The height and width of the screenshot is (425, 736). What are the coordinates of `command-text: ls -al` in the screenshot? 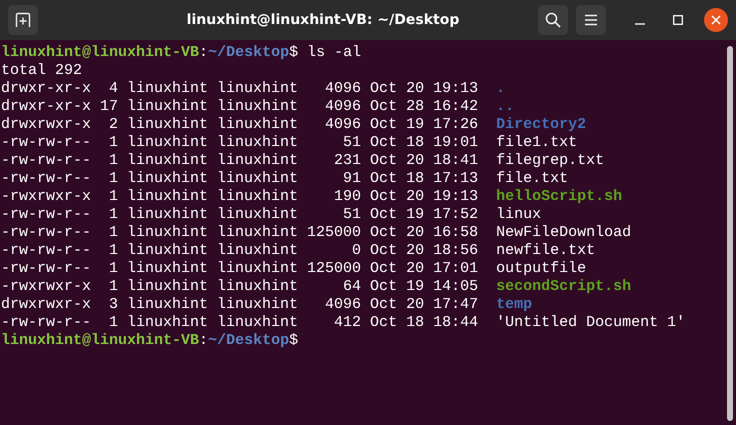 It's located at (334, 52).